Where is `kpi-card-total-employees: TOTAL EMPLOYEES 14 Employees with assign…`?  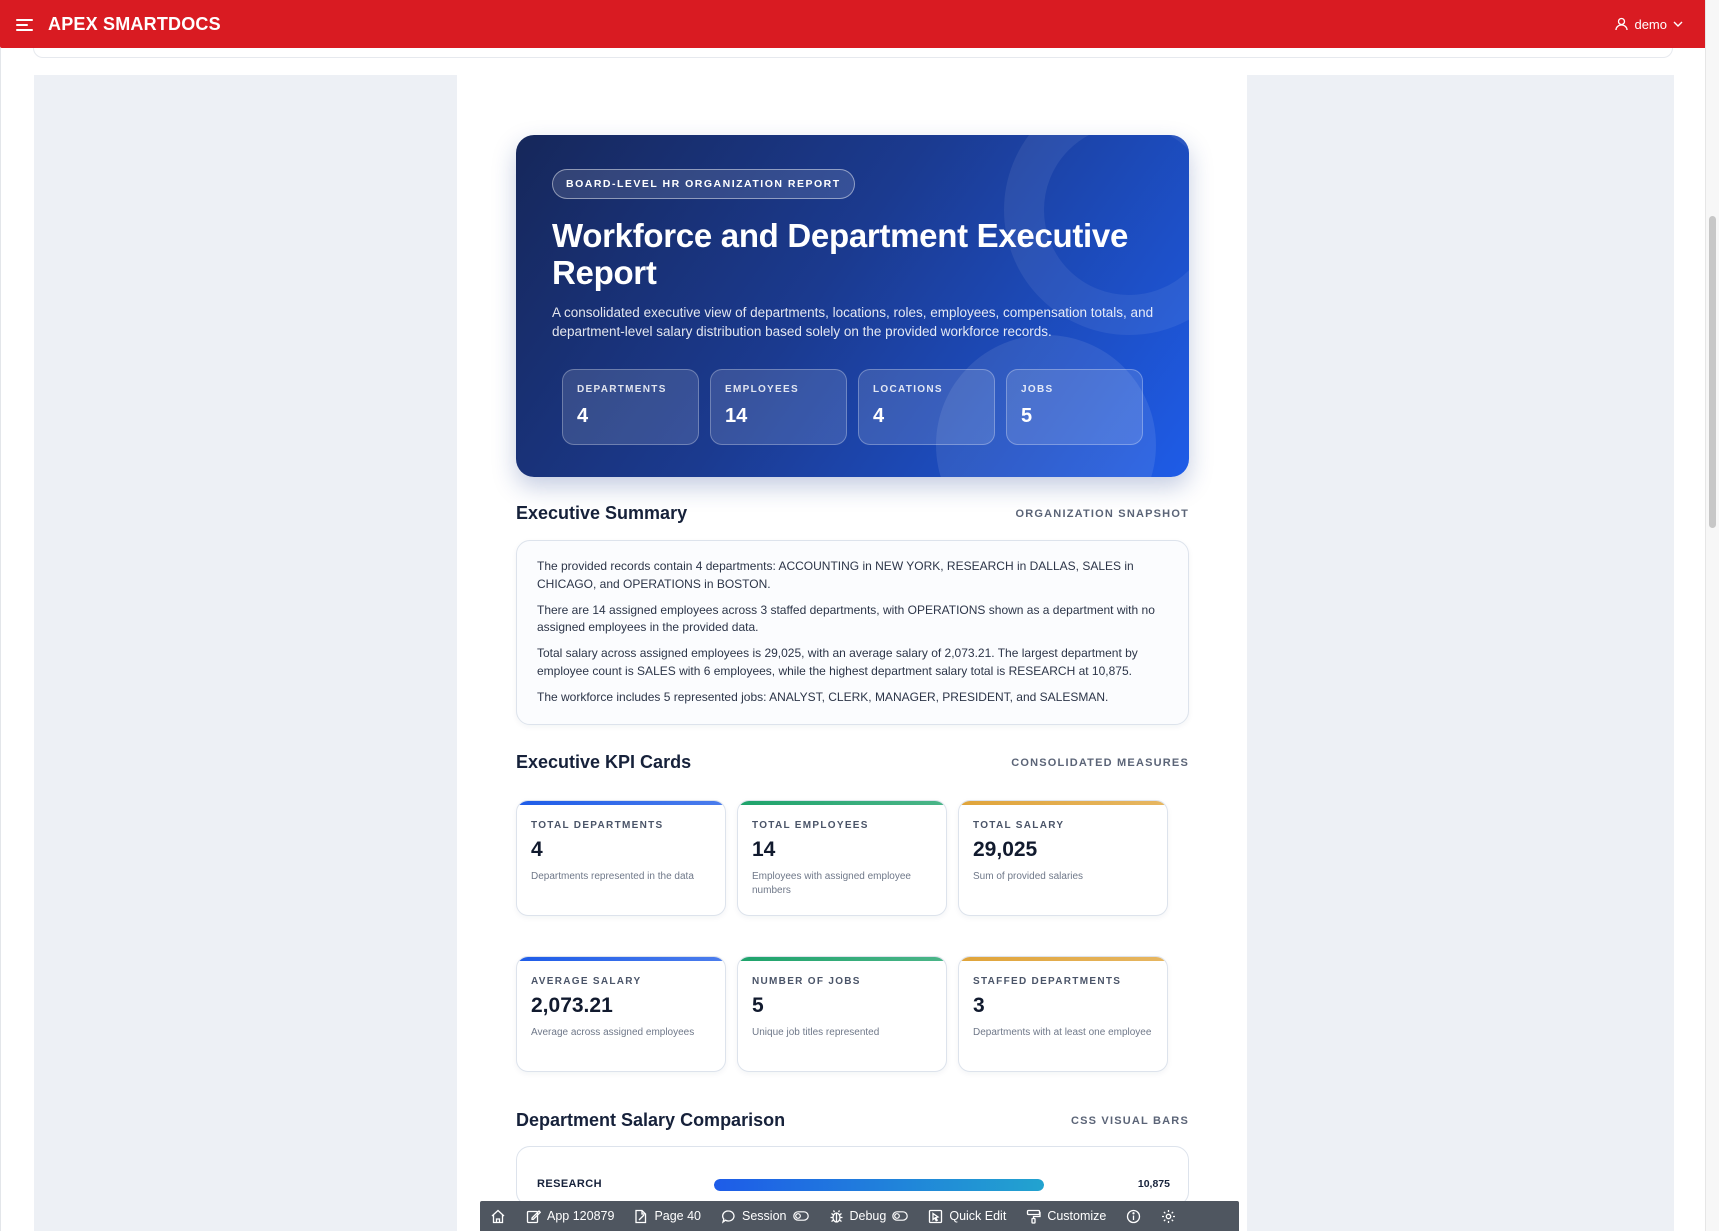
kpi-card-total-employees: TOTAL EMPLOYEES 14 Employees with assign… is located at coordinates (842, 858).